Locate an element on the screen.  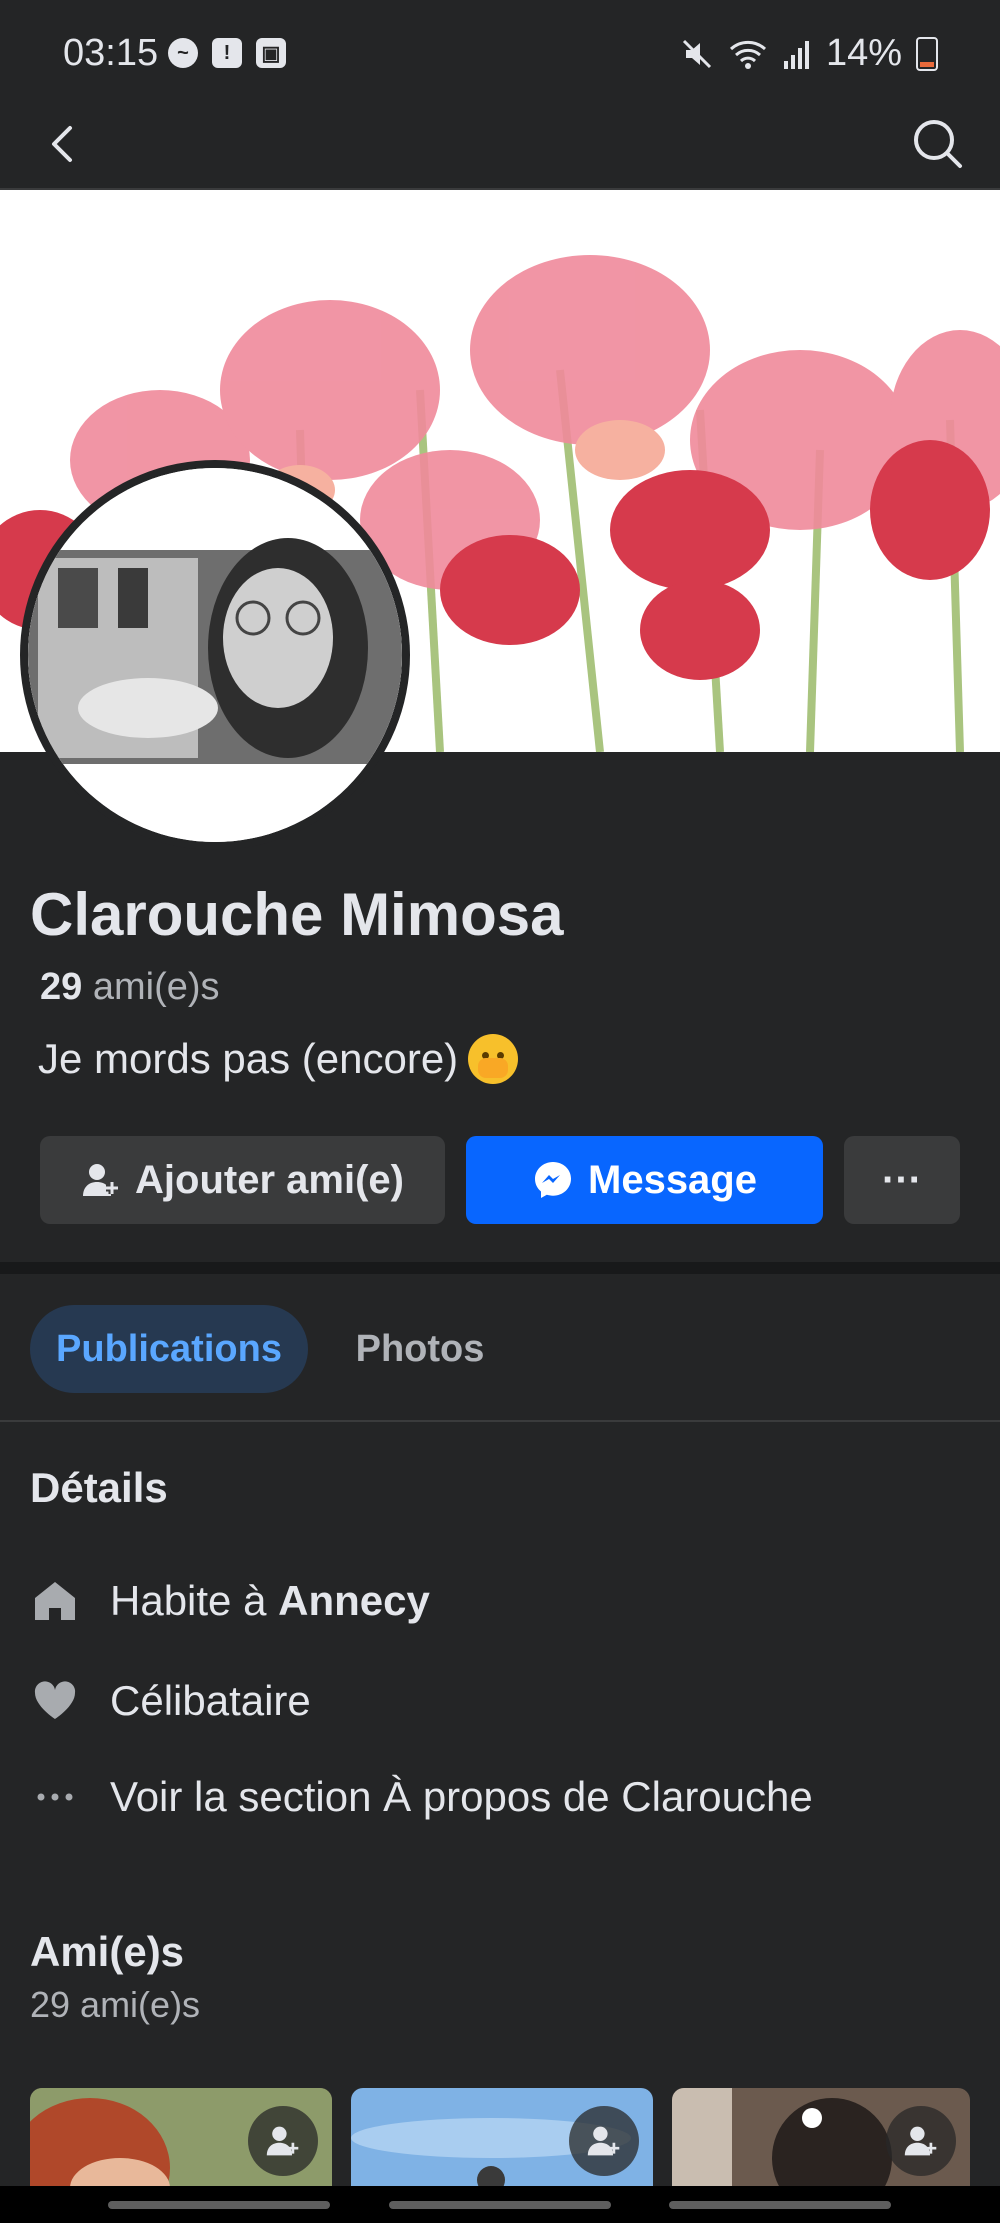
profile-friends-count: 29 ami(e)s is located at coordinates (130, 987).